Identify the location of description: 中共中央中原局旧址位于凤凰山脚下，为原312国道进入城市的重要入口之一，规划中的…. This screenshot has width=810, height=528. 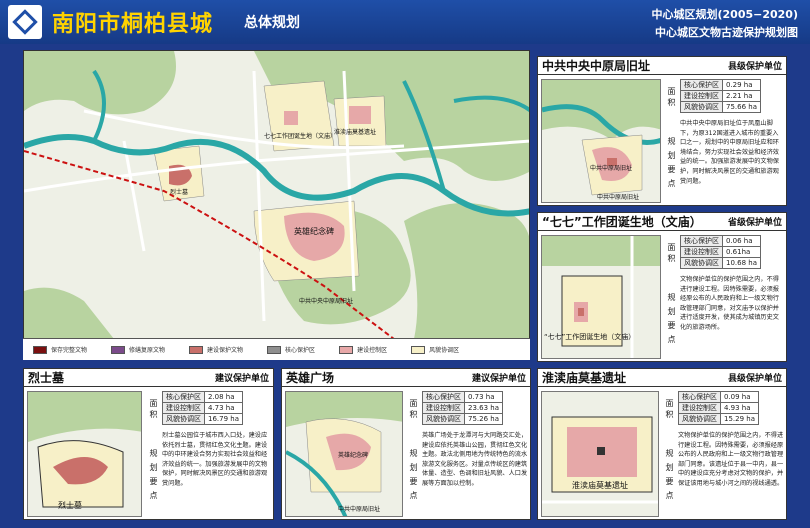
(729, 152).